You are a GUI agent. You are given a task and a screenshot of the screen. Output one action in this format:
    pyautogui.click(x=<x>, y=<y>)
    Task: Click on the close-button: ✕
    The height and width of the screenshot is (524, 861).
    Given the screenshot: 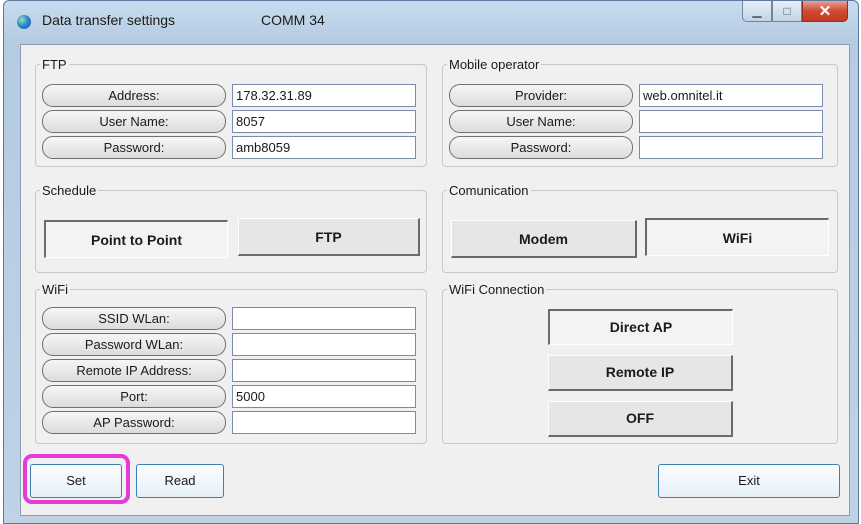 What is the action you would take?
    pyautogui.click(x=825, y=11)
    